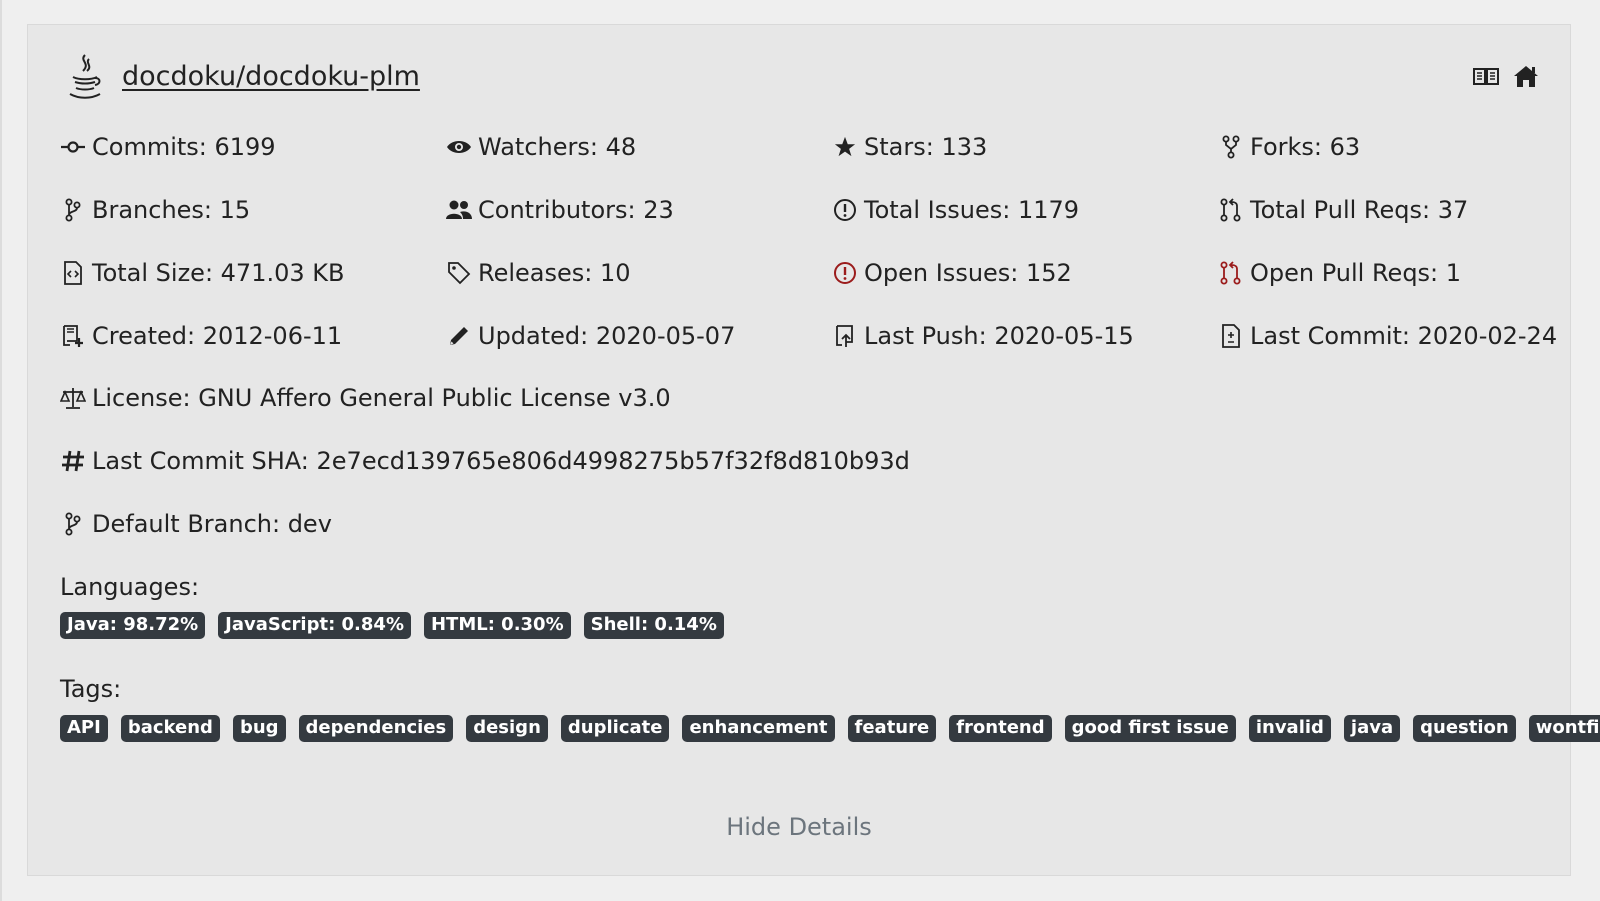 The width and height of the screenshot is (1600, 901). What do you see at coordinates (130, 587) in the screenshot?
I see `languages-heading: Languages:` at bounding box center [130, 587].